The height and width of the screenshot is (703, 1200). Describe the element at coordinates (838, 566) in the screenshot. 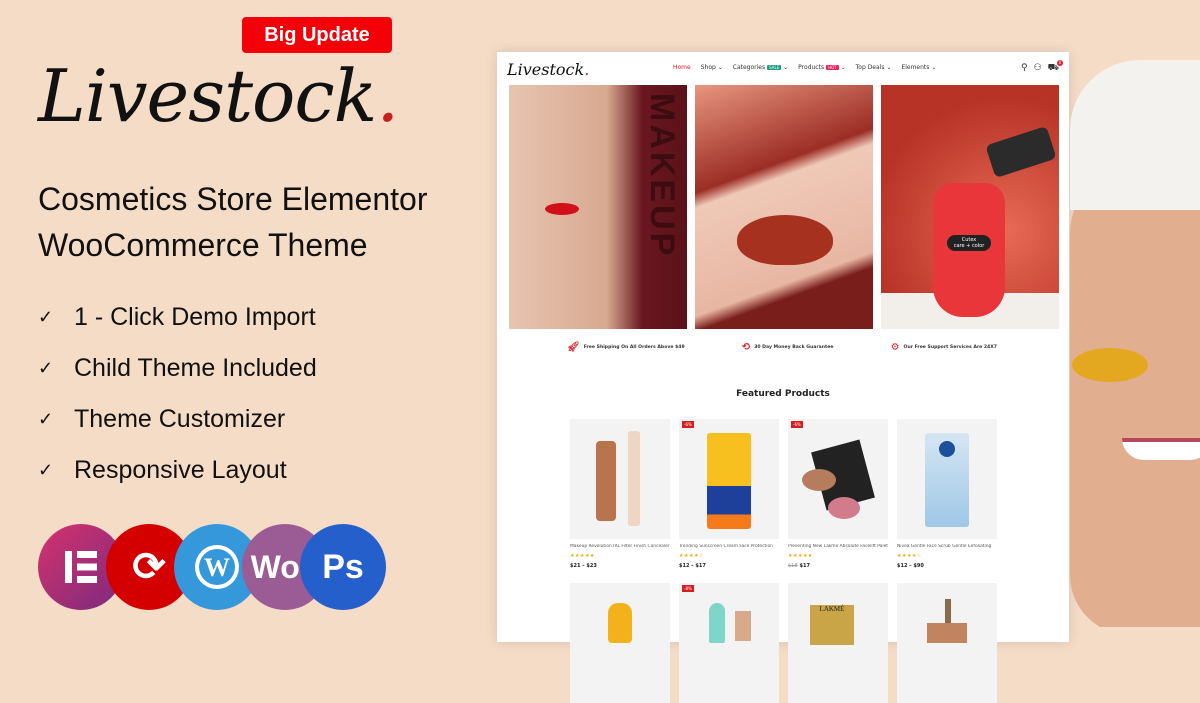

I see `product-price: $18 $17` at that location.